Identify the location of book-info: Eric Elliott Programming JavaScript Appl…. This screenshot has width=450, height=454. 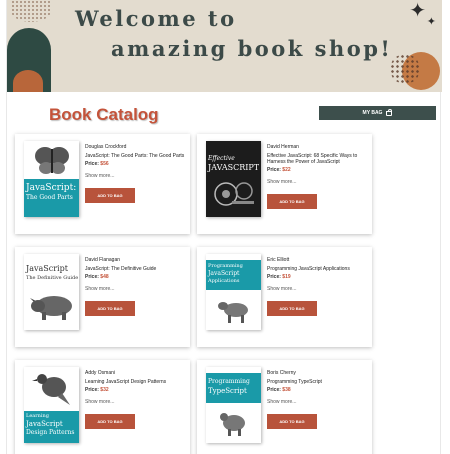
(317, 286).